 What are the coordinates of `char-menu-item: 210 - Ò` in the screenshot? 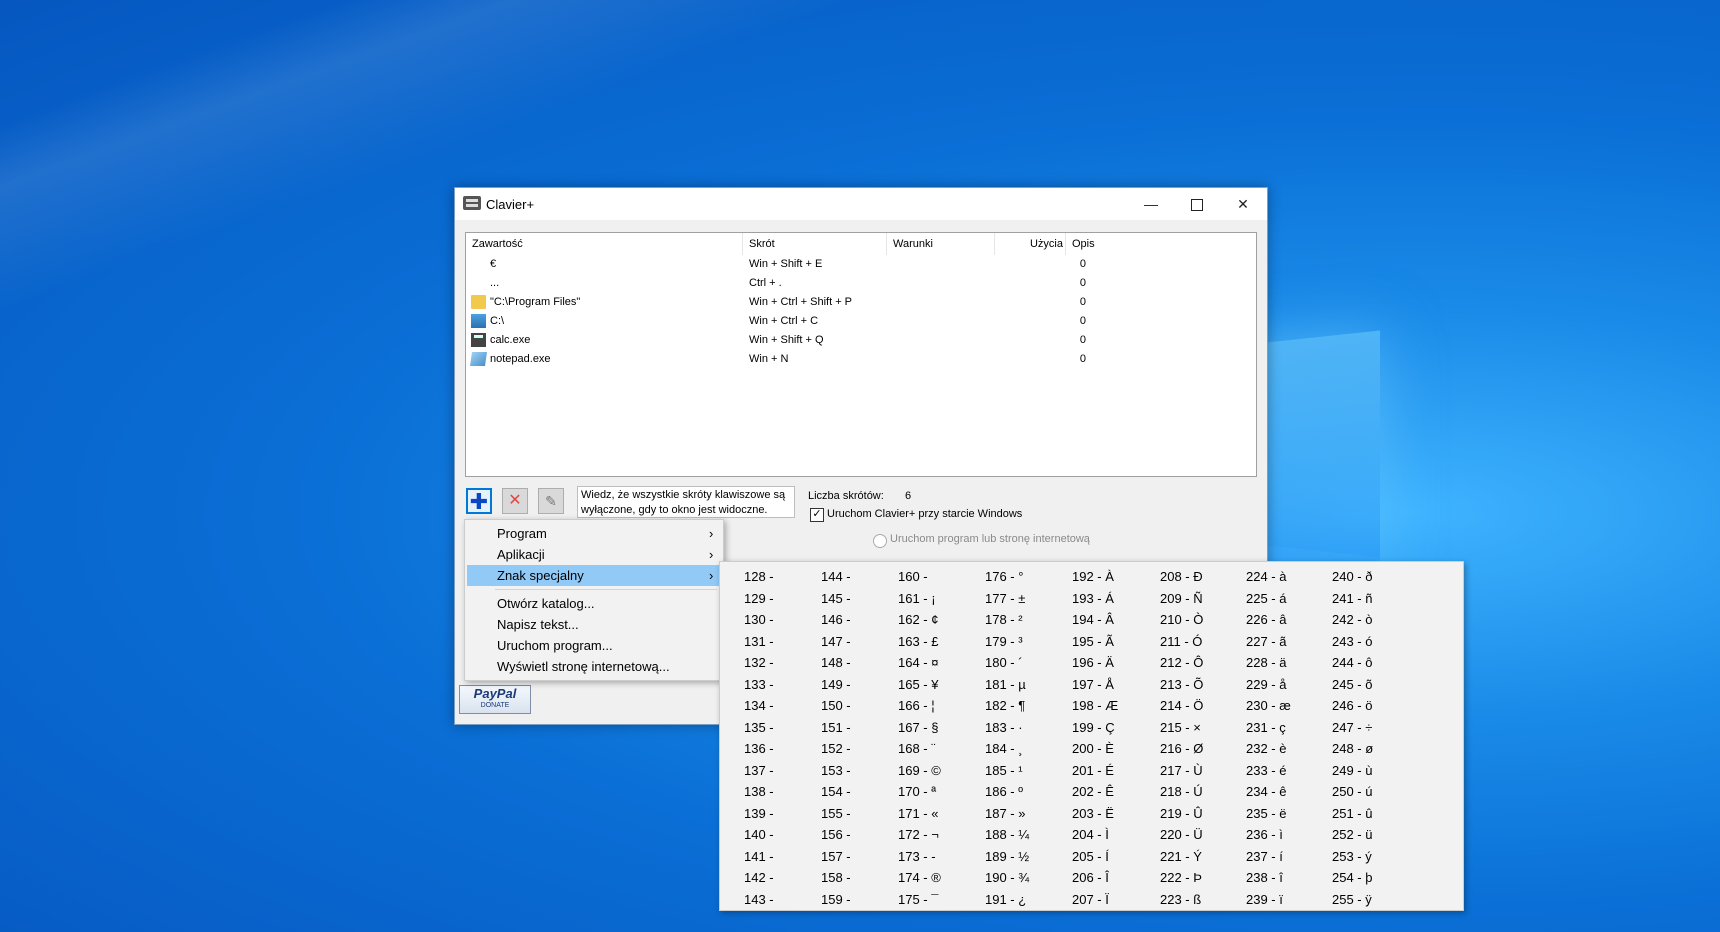 It's located at (1181, 620).